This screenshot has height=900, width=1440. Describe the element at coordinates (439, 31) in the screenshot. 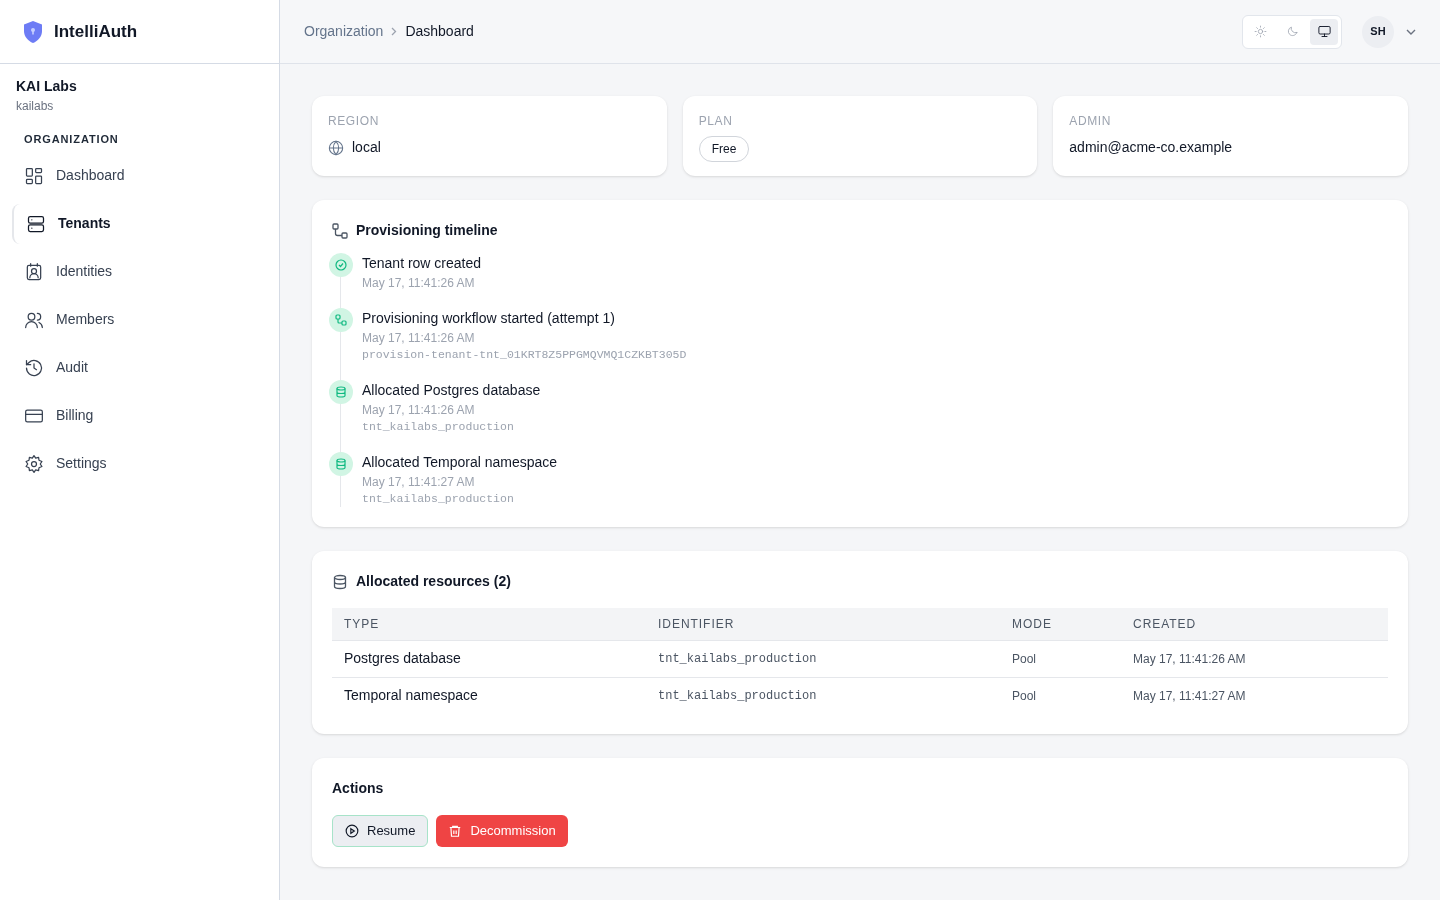

I see `breadcrumb-current: Dashboard` at that location.